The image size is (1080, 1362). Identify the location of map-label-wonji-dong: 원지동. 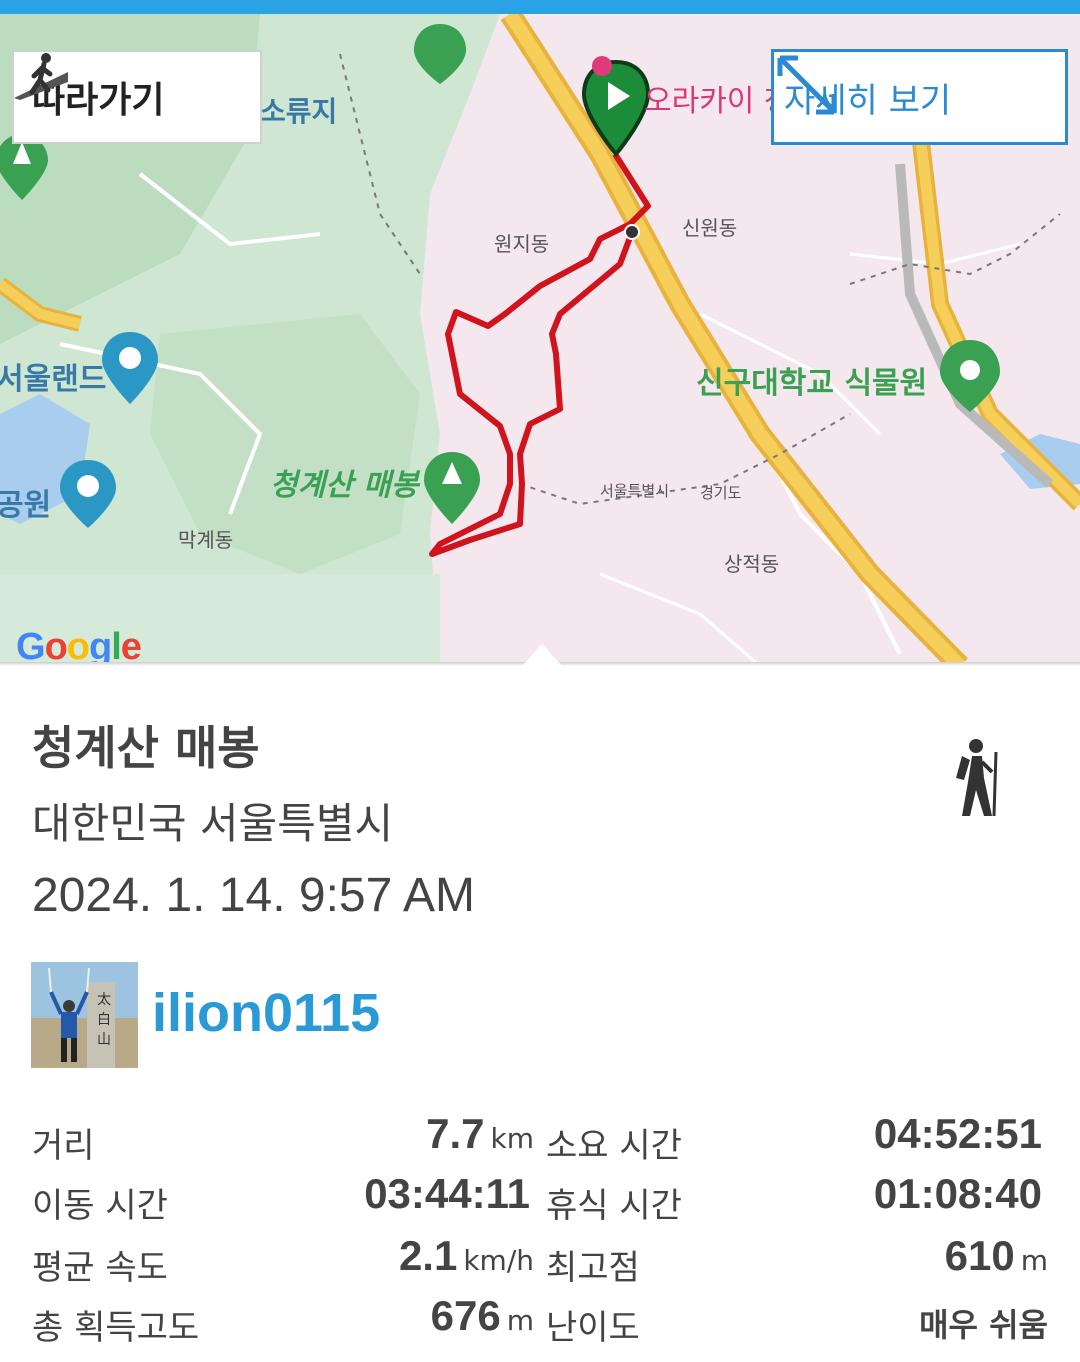
(522, 244).